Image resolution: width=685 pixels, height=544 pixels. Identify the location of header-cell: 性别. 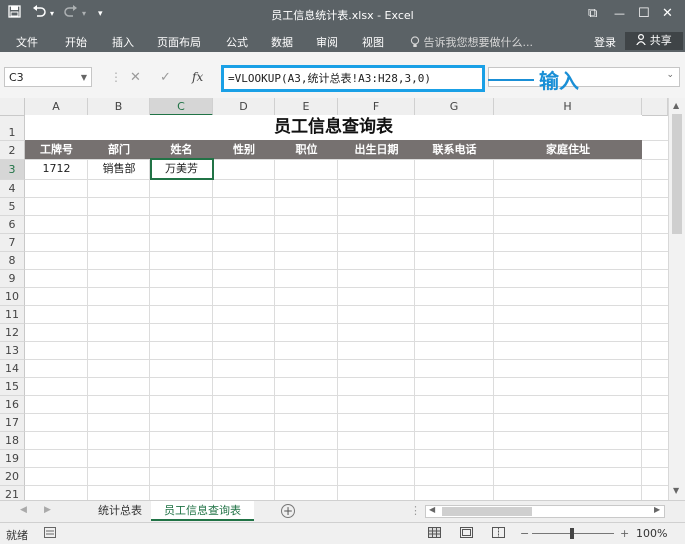
(244, 149).